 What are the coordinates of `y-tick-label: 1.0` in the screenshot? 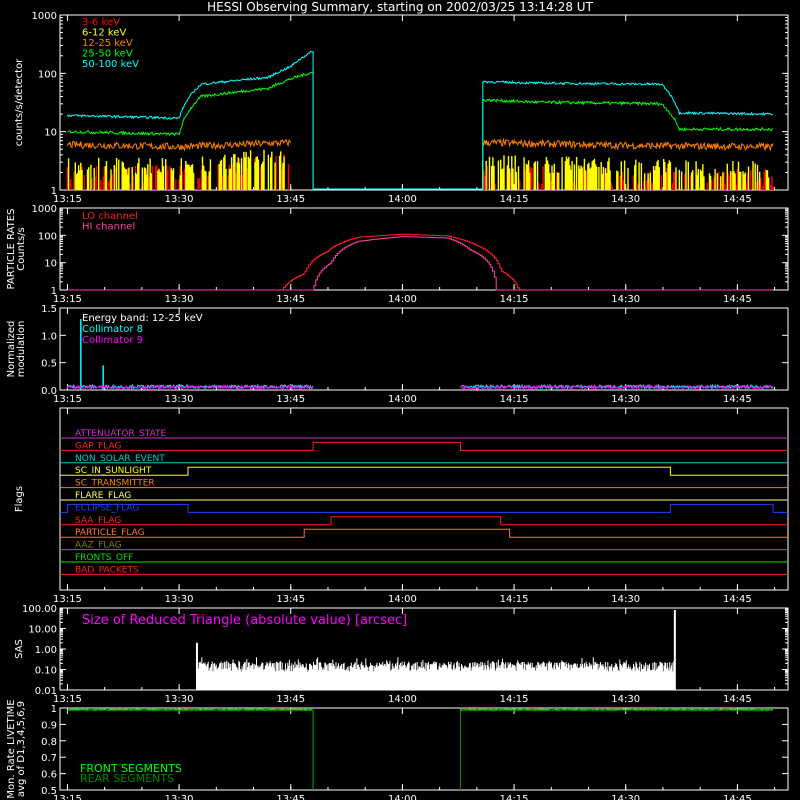 It's located at (49, 336).